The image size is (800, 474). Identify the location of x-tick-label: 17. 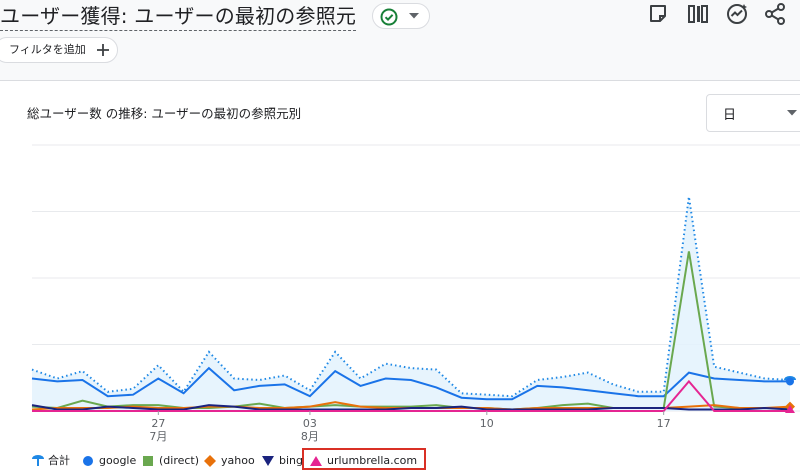
(664, 423).